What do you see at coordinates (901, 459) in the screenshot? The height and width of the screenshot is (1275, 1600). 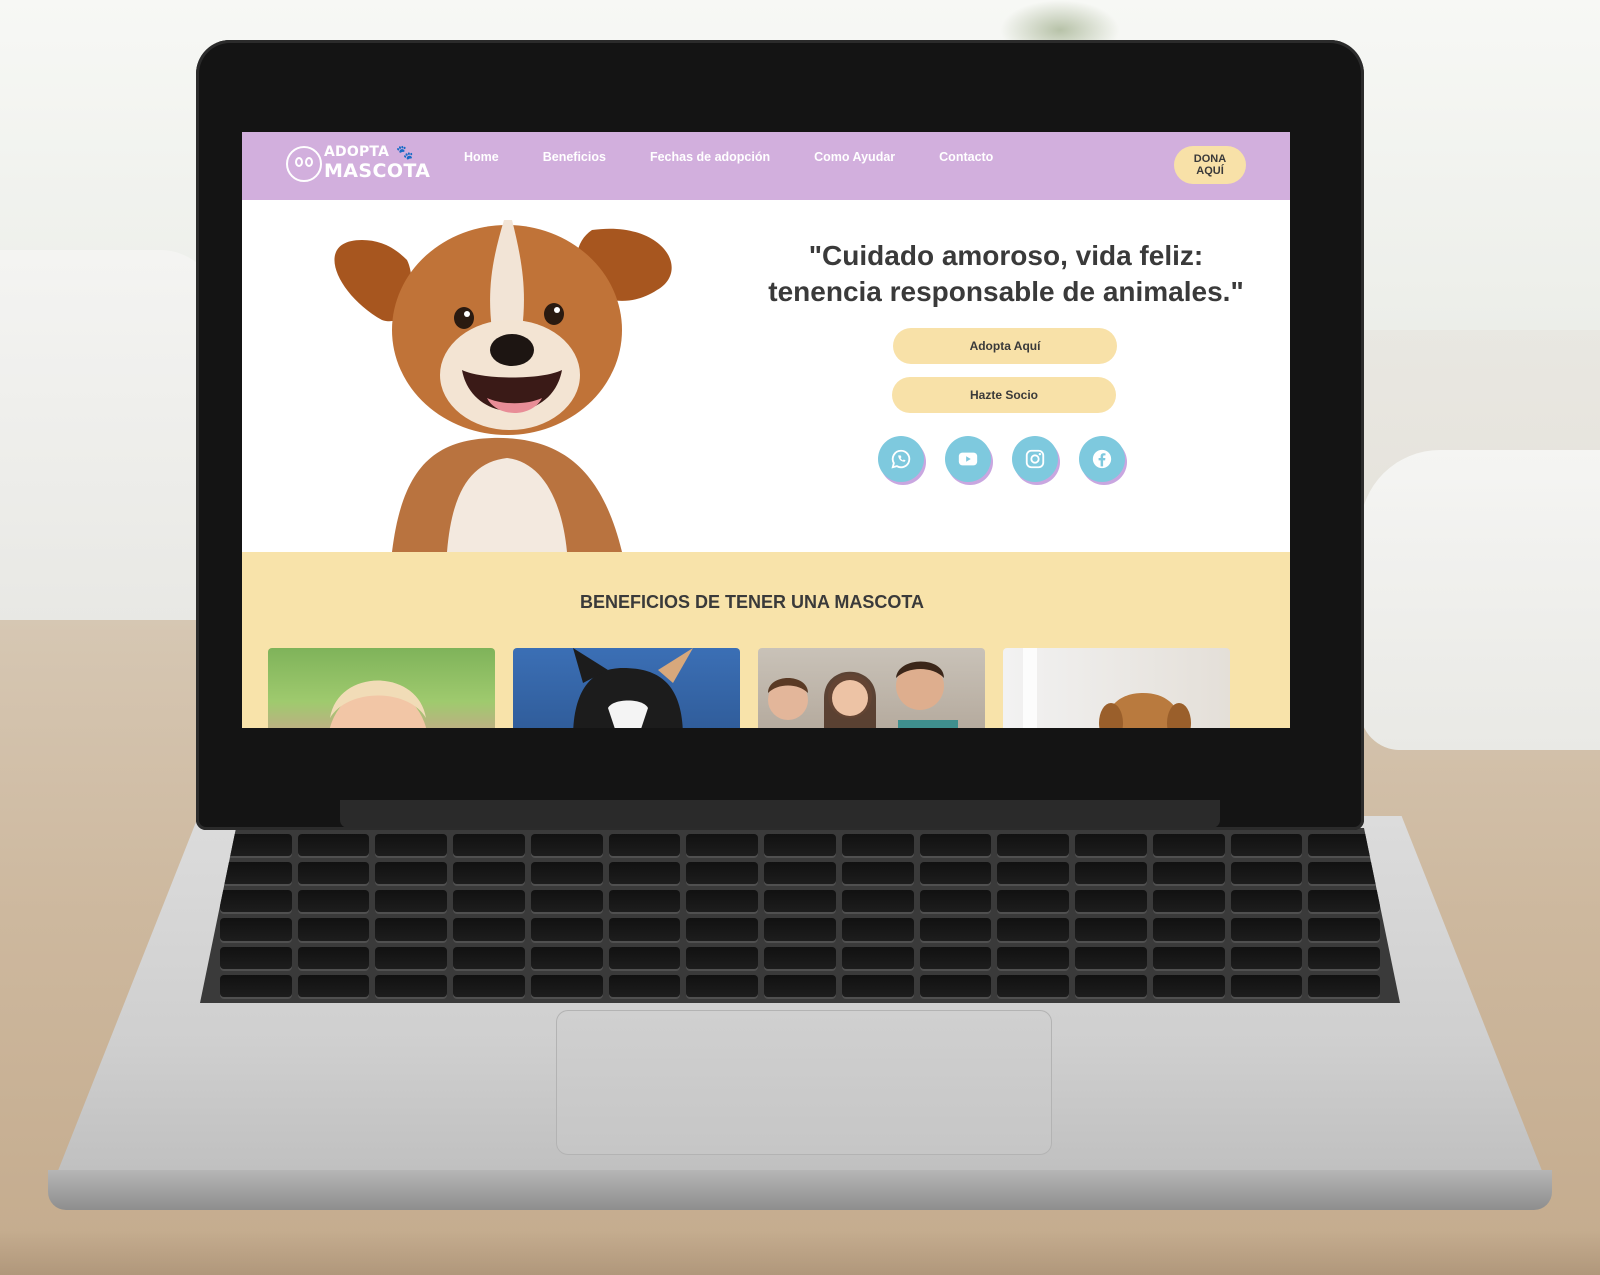 I see `whatsapp-button` at bounding box center [901, 459].